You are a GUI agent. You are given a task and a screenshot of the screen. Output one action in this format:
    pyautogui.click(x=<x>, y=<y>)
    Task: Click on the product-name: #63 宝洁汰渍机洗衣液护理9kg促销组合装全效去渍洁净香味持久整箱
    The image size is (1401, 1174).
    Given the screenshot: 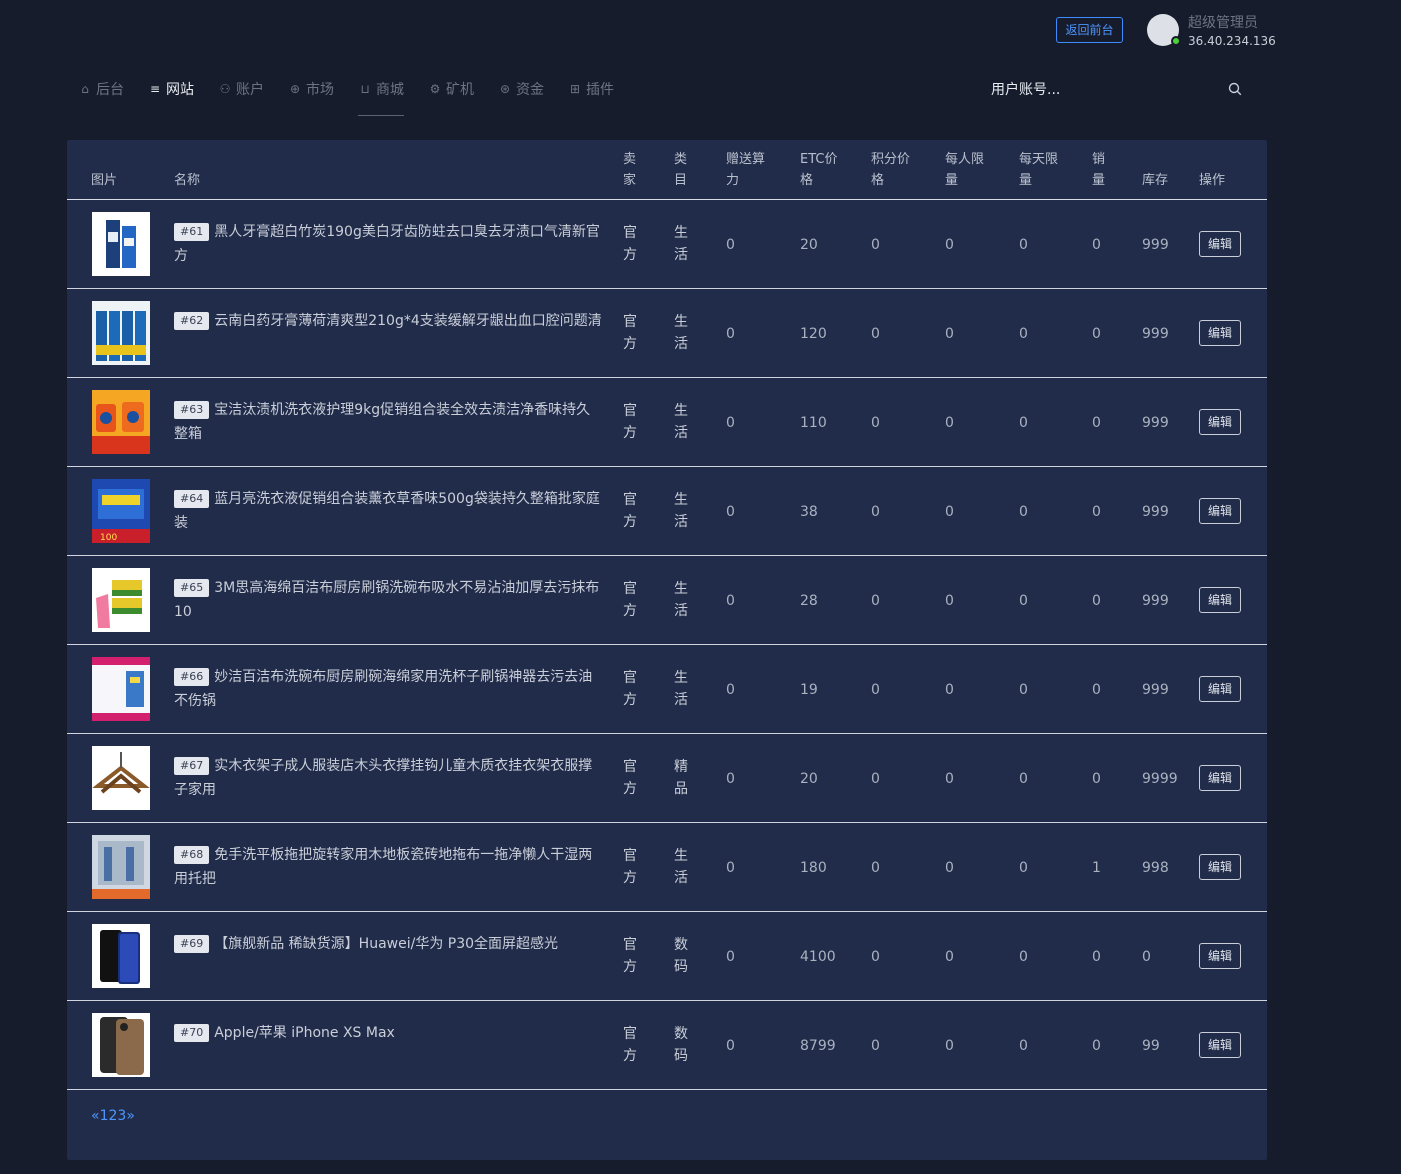 What is the action you would take?
    pyautogui.click(x=388, y=422)
    